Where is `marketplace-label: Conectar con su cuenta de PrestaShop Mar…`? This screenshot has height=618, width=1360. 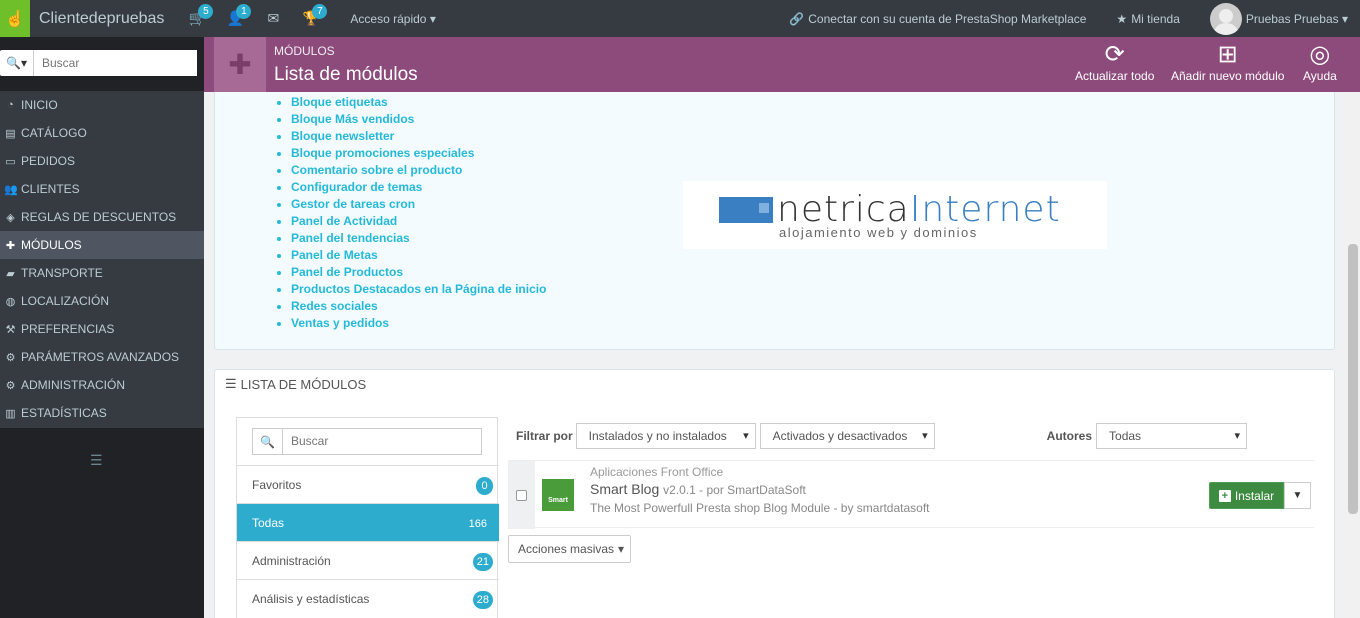 marketplace-label: Conectar con su cuenta de PrestaShop Mar… is located at coordinates (947, 18).